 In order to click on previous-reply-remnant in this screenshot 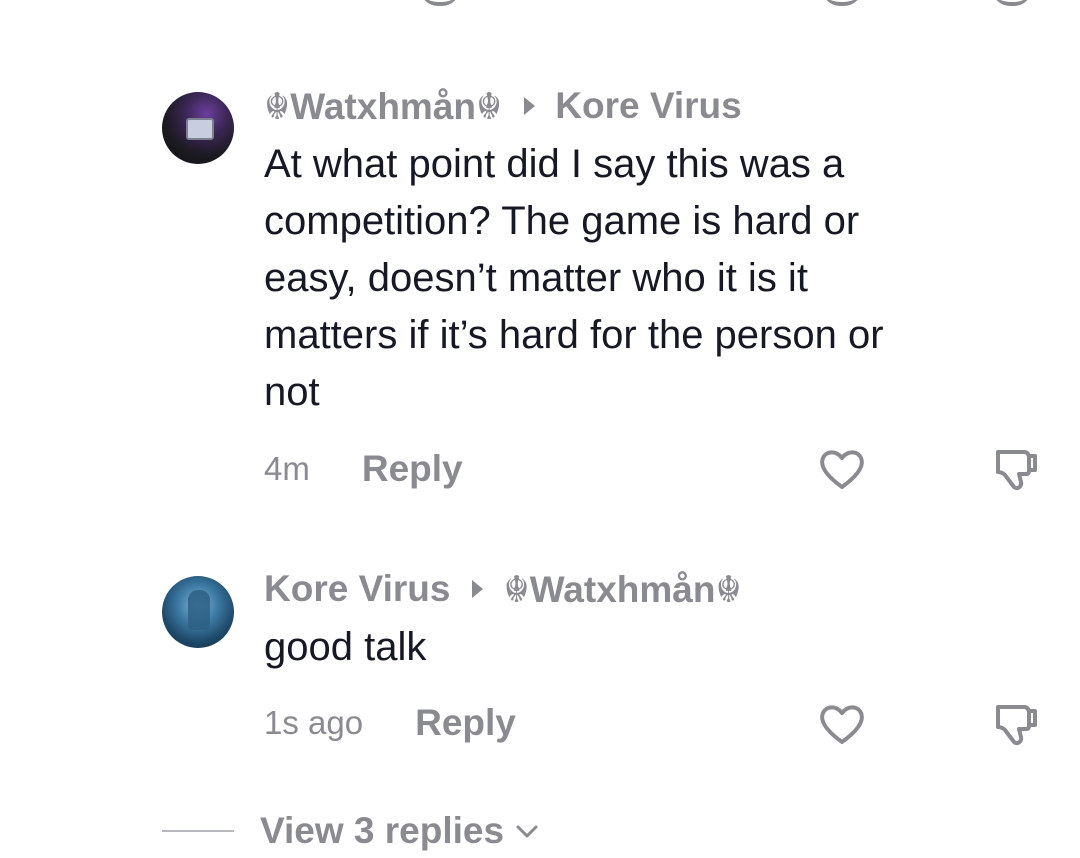, I will do `click(440, 3)`.